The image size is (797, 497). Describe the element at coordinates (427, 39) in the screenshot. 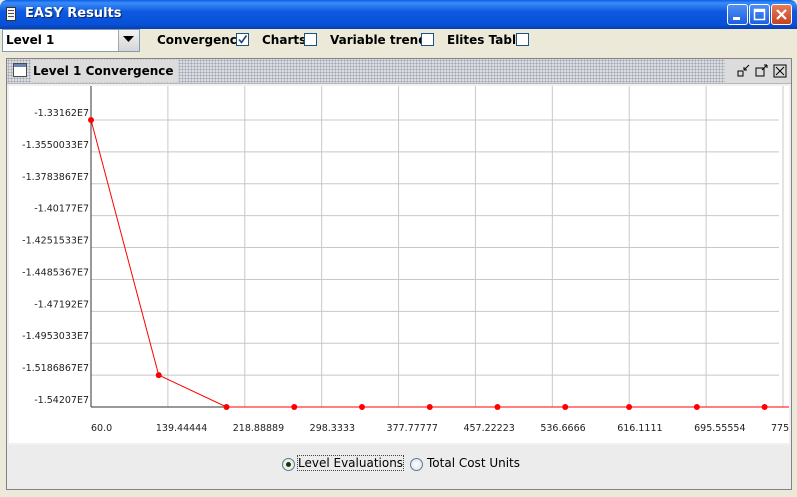

I see `variable-trends-checkbox` at that location.